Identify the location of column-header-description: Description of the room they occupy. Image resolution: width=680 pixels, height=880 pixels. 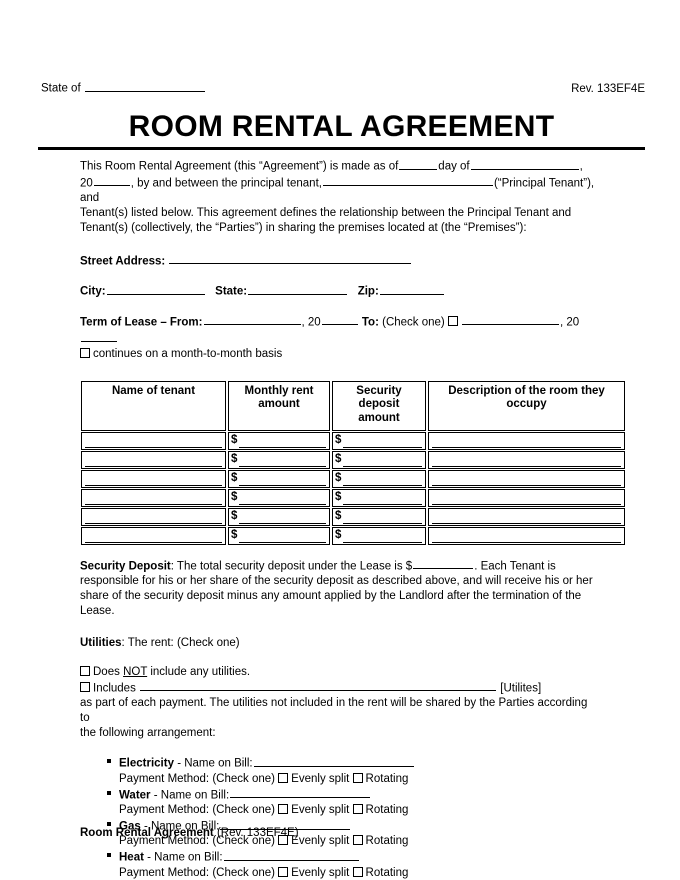
(526, 405).